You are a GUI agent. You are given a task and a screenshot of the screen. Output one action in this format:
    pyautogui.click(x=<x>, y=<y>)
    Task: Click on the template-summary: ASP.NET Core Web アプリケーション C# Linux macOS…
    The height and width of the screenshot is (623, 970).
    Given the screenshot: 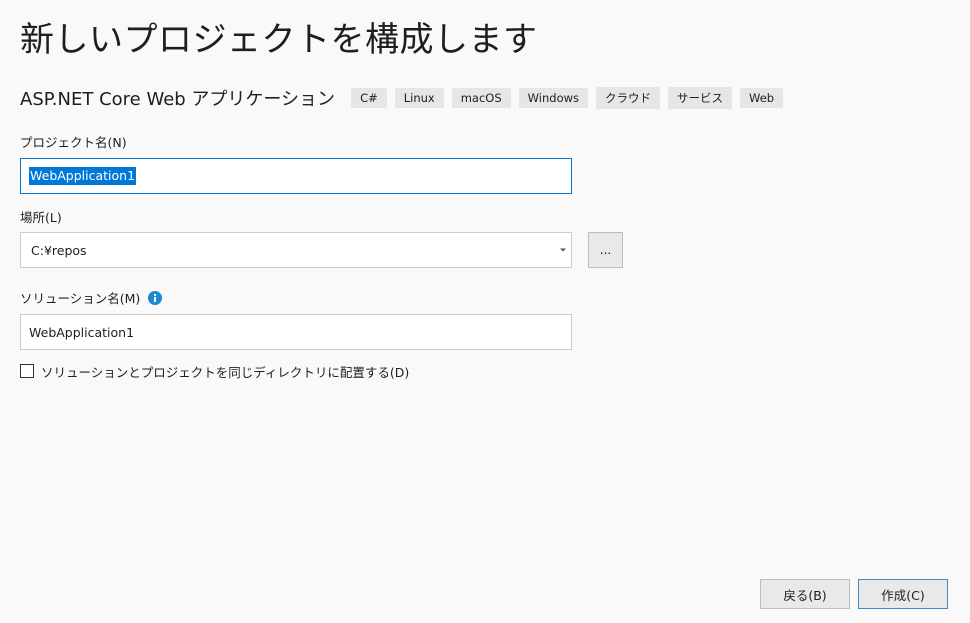 What is the action you would take?
    pyautogui.click(x=405, y=98)
    